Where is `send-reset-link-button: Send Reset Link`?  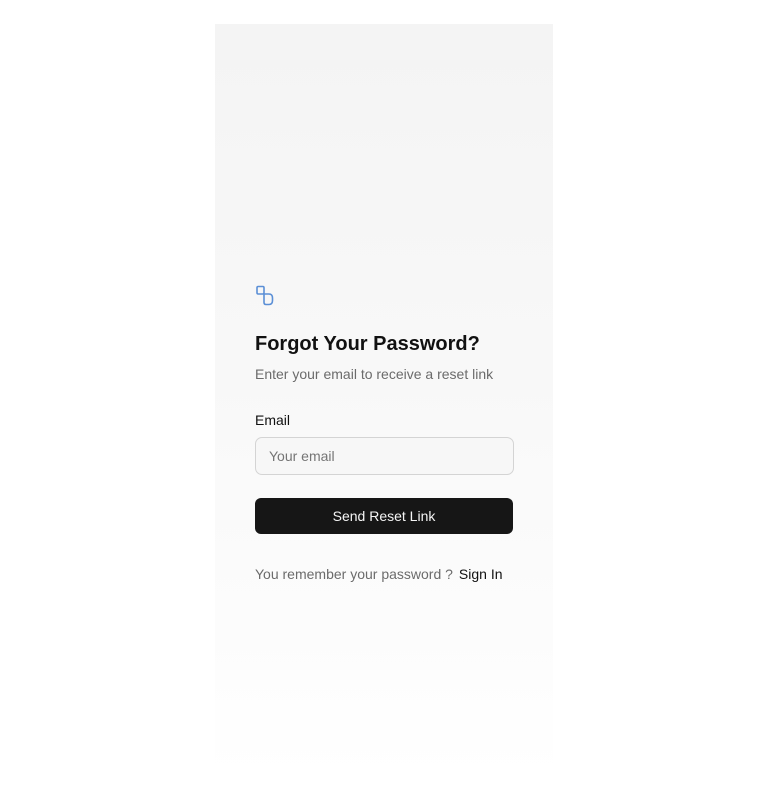 send-reset-link-button: Send Reset Link is located at coordinates (384, 516).